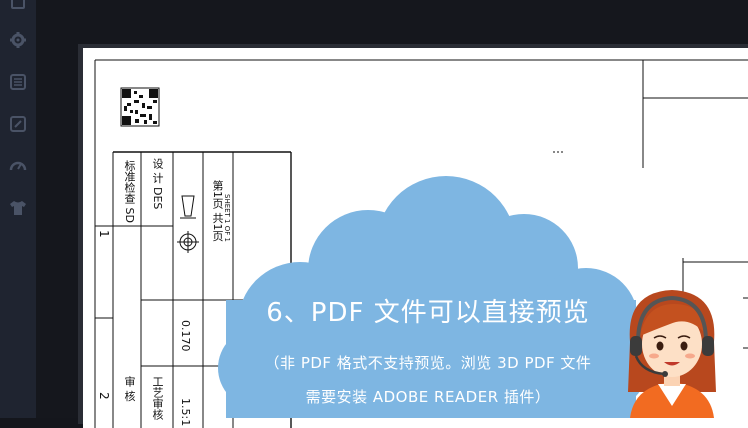  I want to click on process-review-label: 工艺审核, so click(157, 398).